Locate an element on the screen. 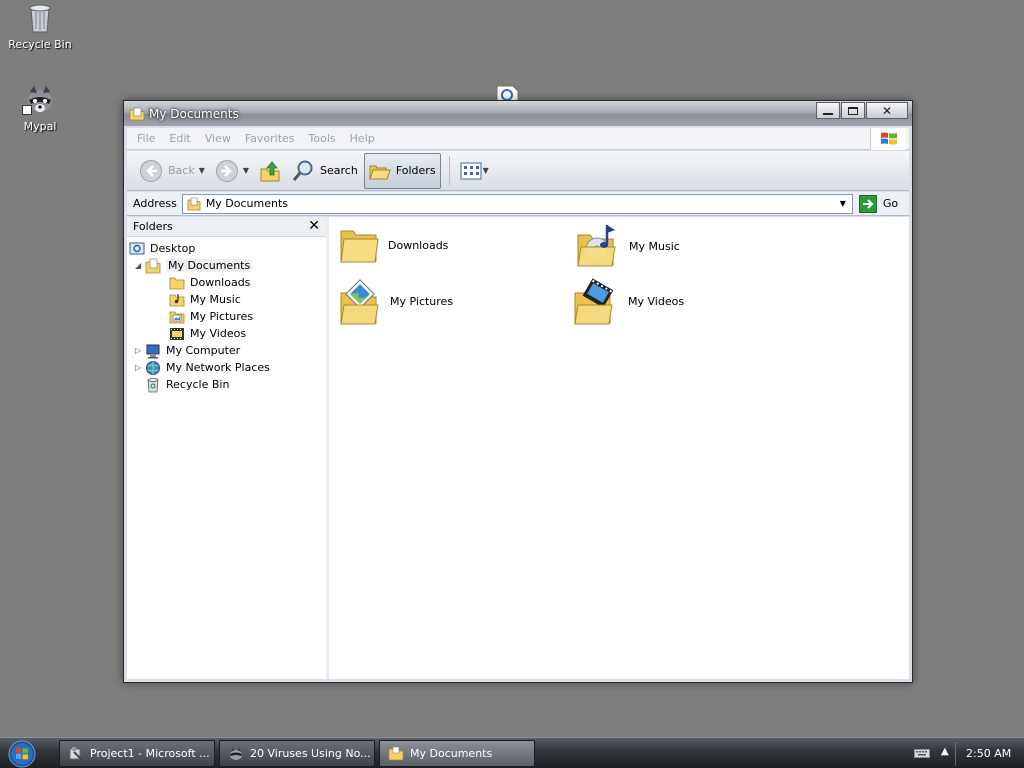 This screenshot has width=1024, height=768. windows-logo-icon is located at coordinates (888, 139).